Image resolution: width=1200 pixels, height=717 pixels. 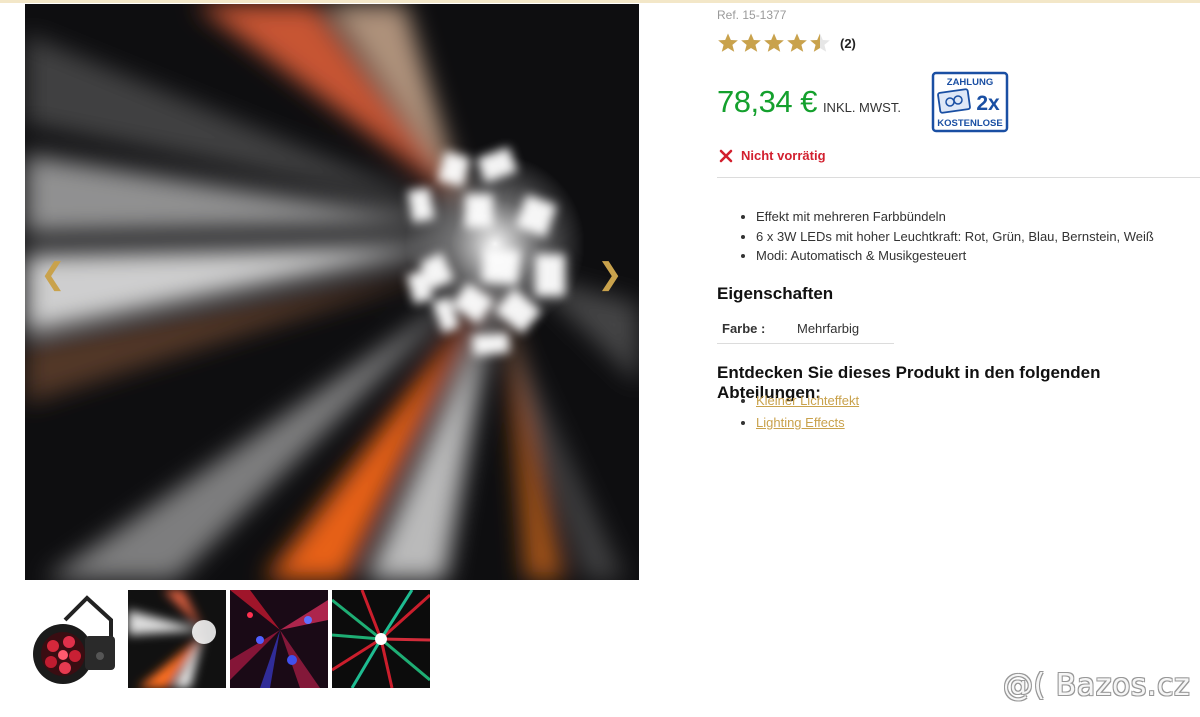 What do you see at coordinates (726, 155) in the screenshot?
I see `close-icon` at bounding box center [726, 155].